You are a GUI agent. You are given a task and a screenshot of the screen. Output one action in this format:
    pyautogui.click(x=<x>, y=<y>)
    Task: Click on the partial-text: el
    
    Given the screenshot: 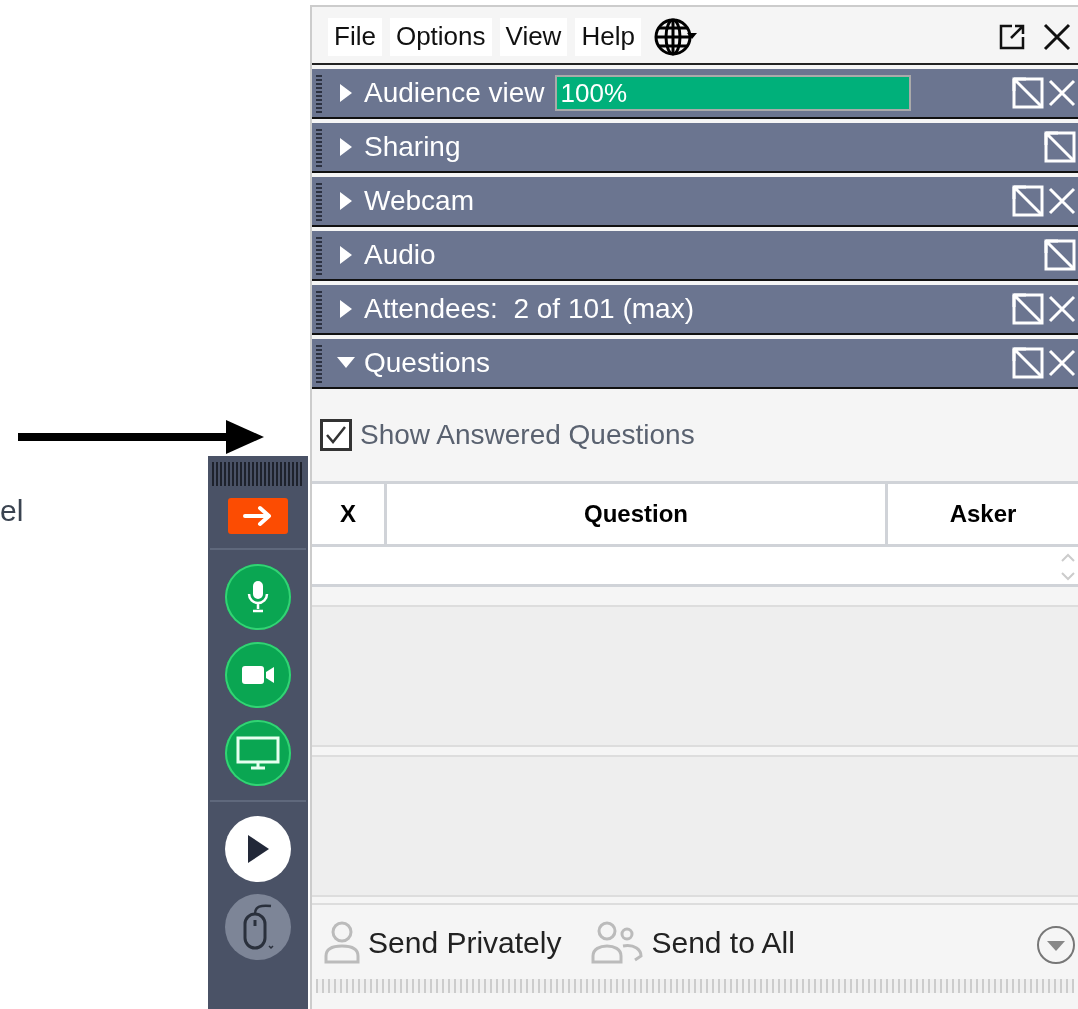 What is the action you would take?
    pyautogui.click(x=12, y=509)
    